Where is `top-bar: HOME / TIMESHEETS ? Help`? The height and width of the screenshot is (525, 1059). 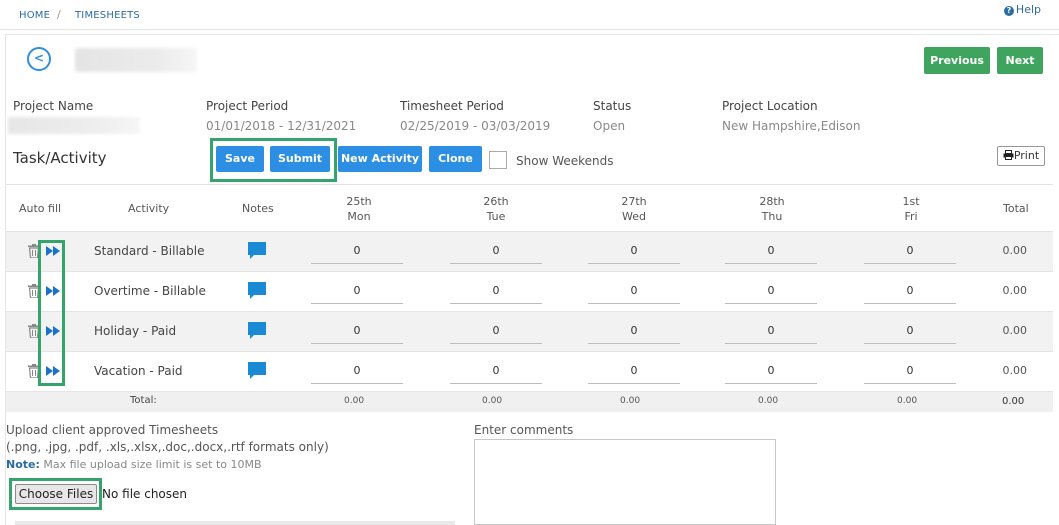 top-bar: HOME / TIMESHEETS ? Help is located at coordinates (529, 15).